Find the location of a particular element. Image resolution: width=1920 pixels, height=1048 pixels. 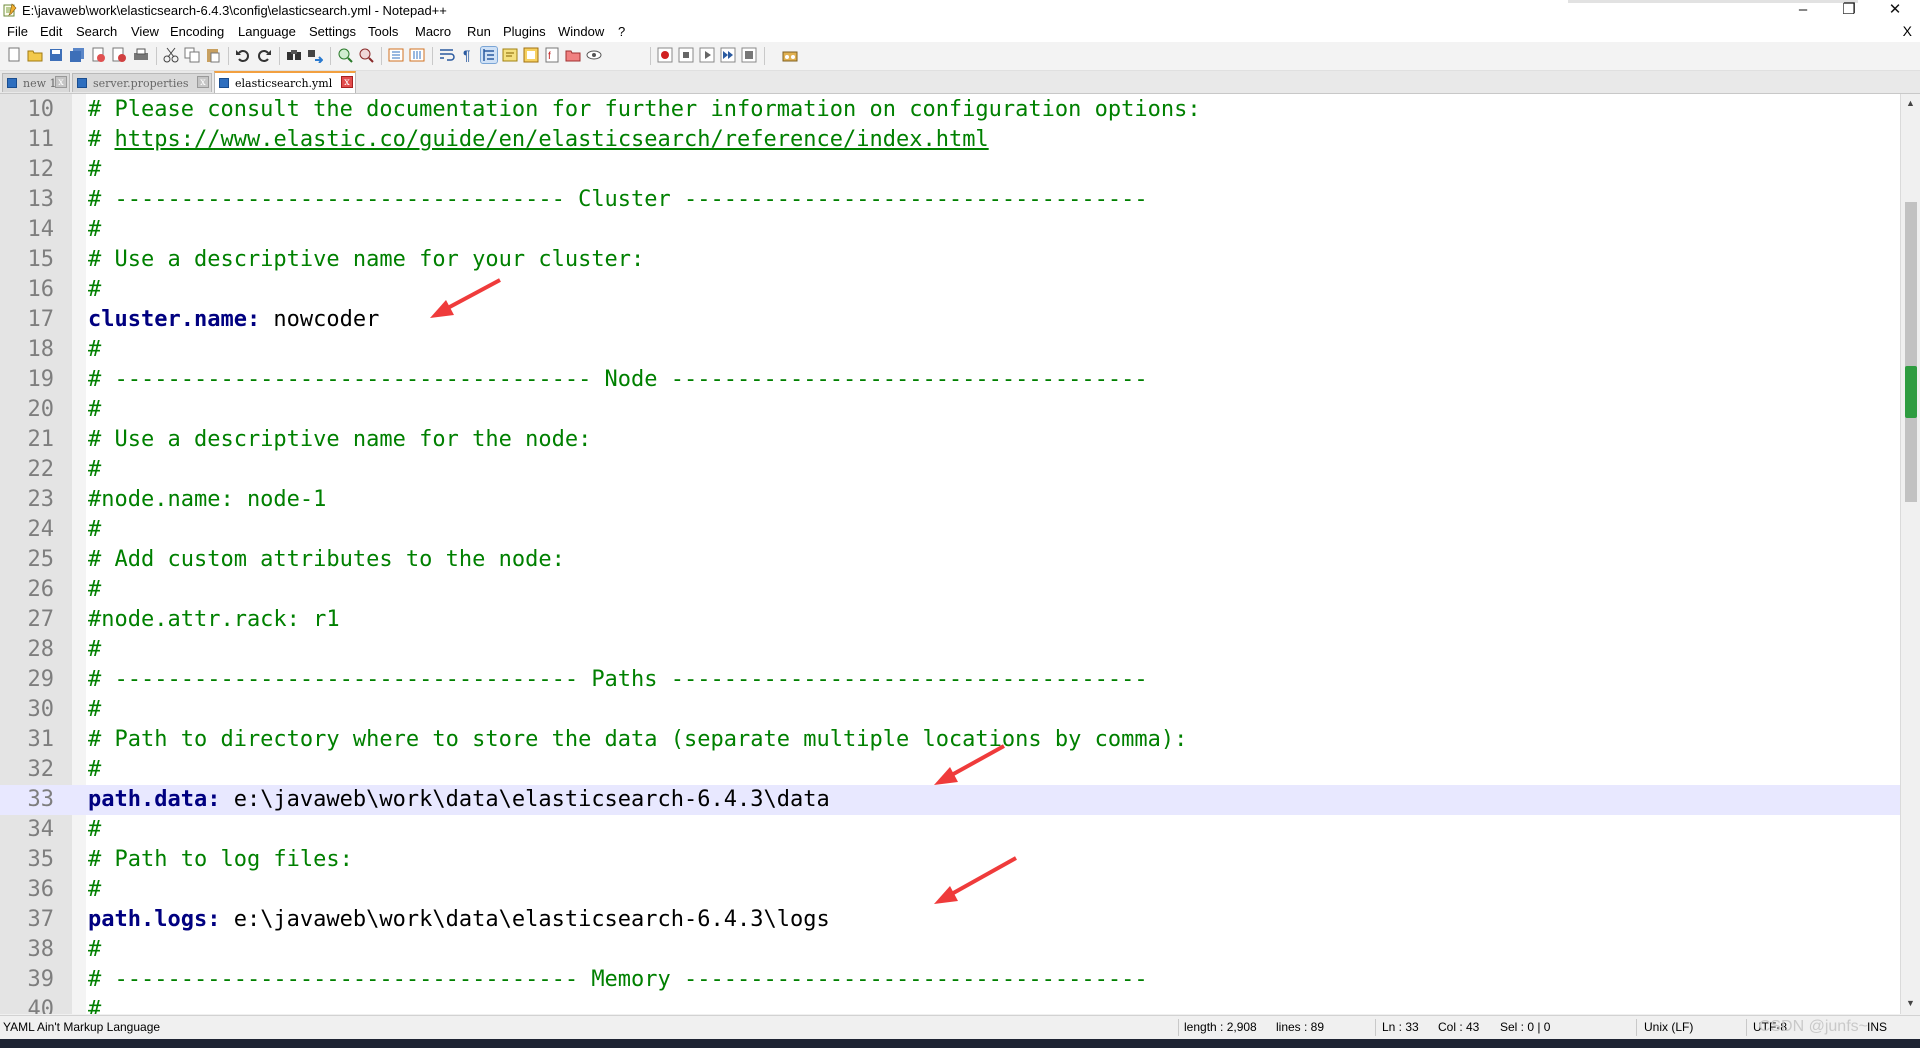

redo-icon is located at coordinates (264, 55).